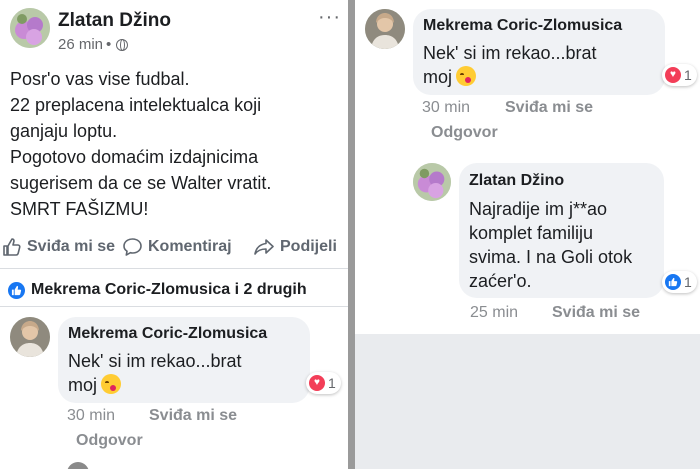  Describe the element at coordinates (71, 246) in the screenshot. I see `like-label: Sviđa mi se` at that location.